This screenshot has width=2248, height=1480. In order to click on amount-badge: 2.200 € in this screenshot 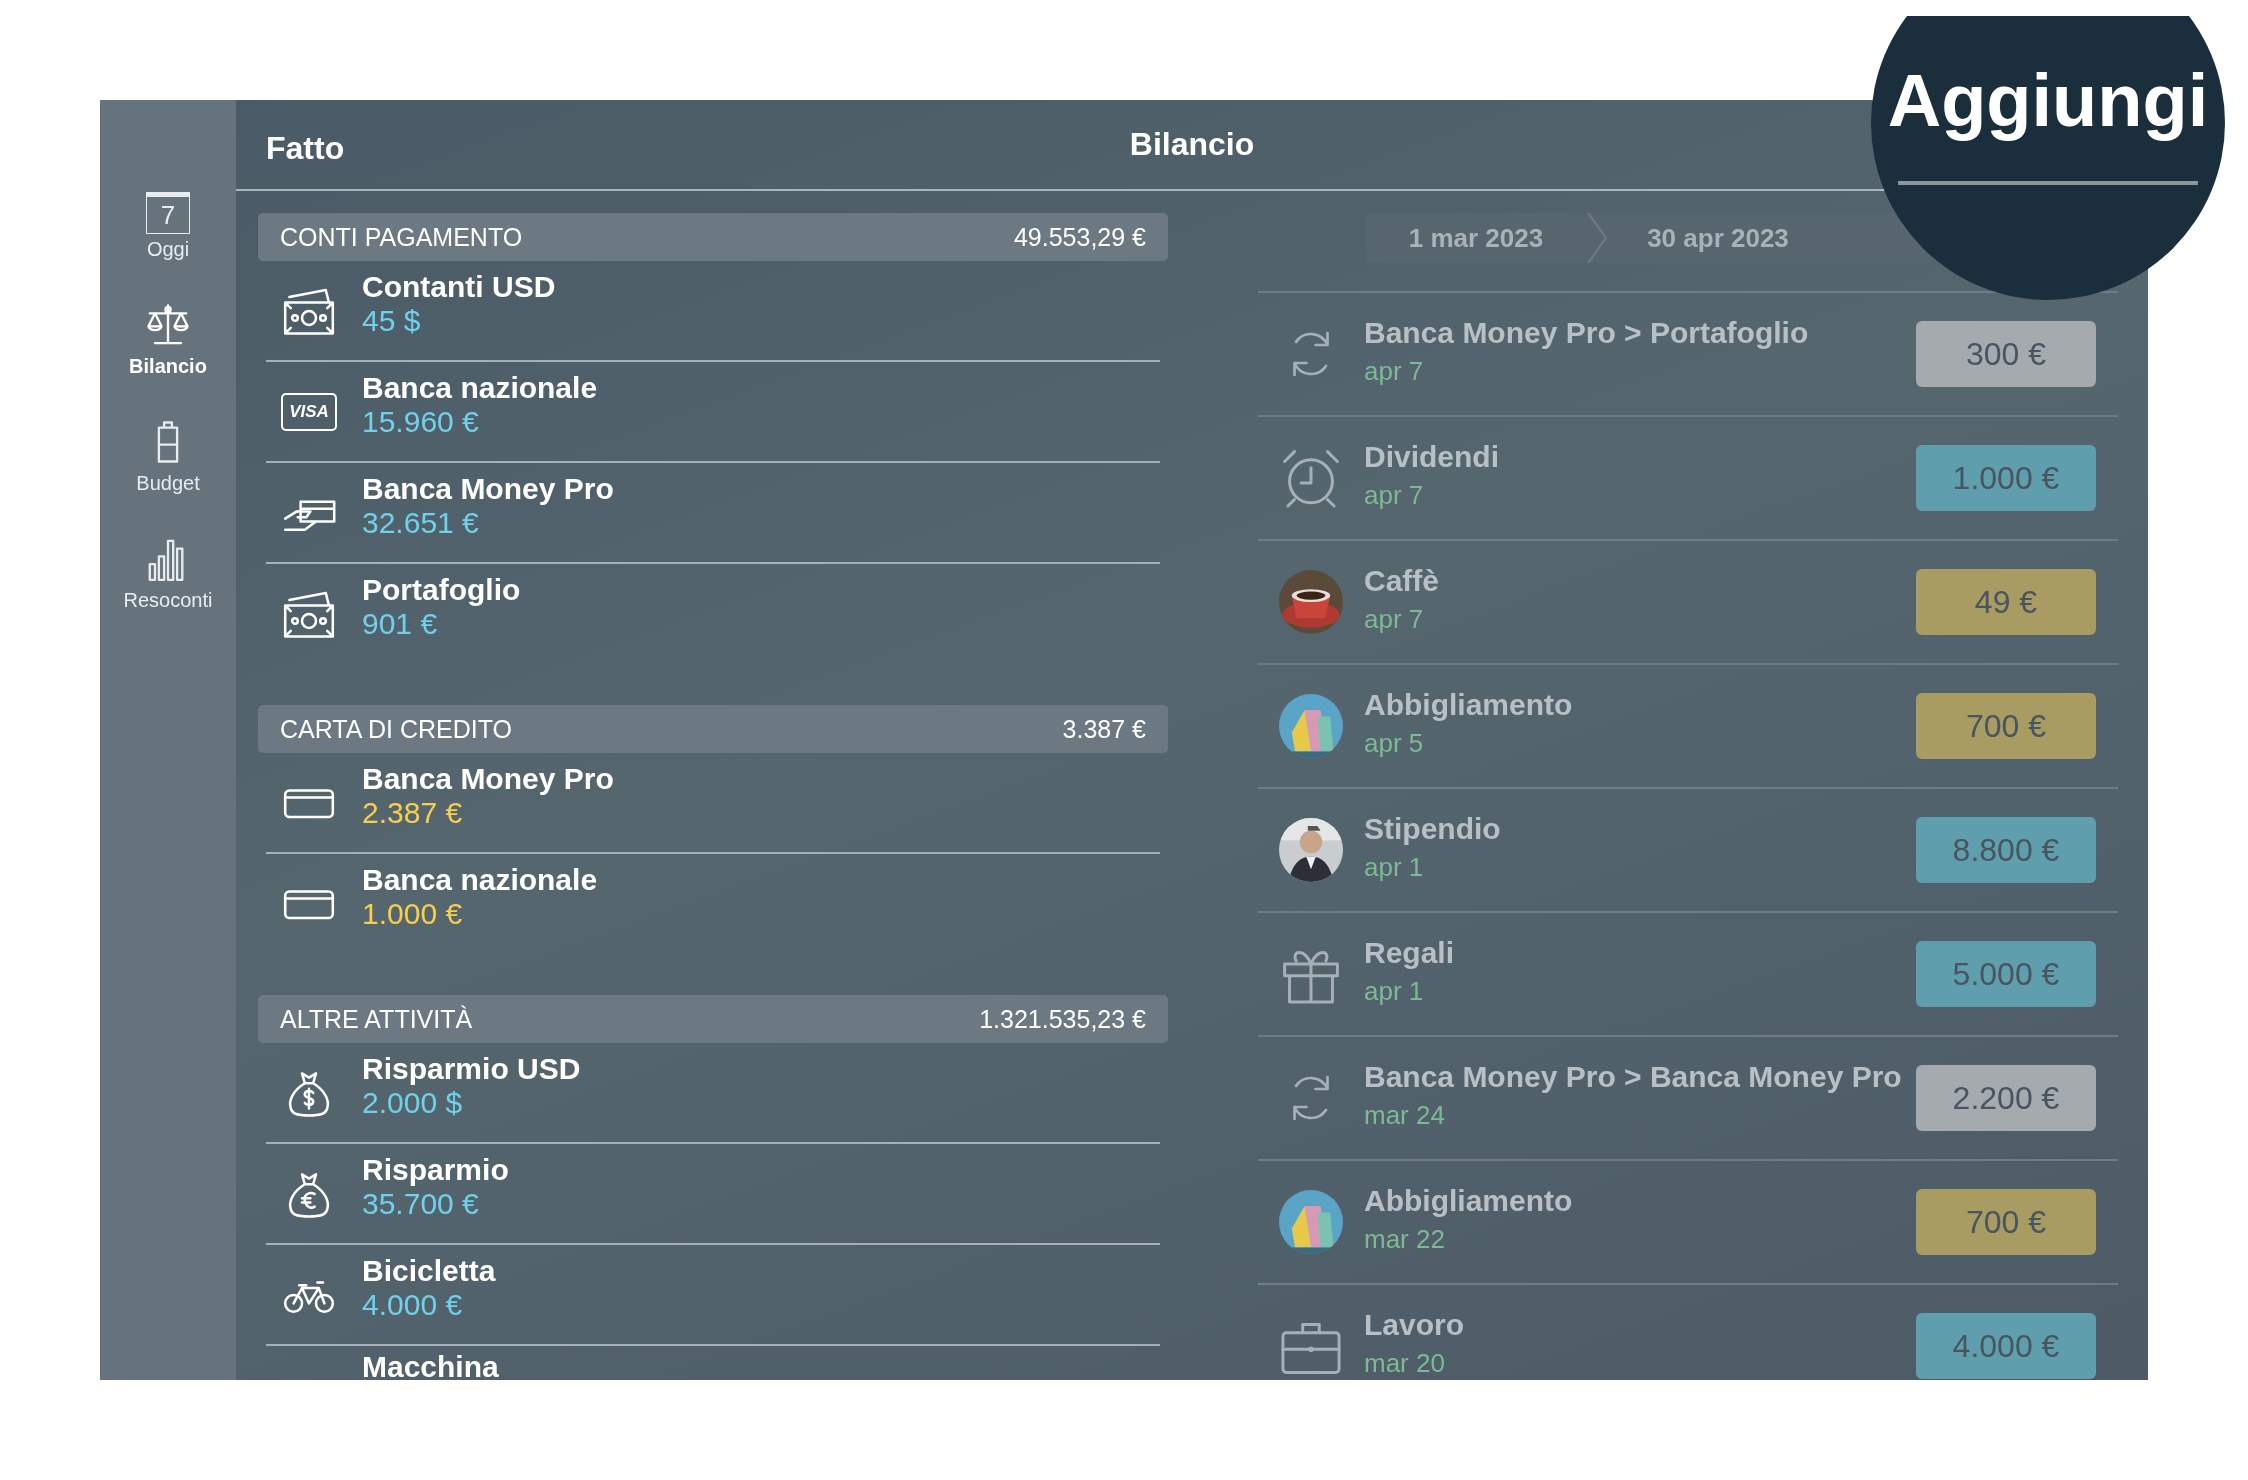, I will do `click(2006, 1098)`.